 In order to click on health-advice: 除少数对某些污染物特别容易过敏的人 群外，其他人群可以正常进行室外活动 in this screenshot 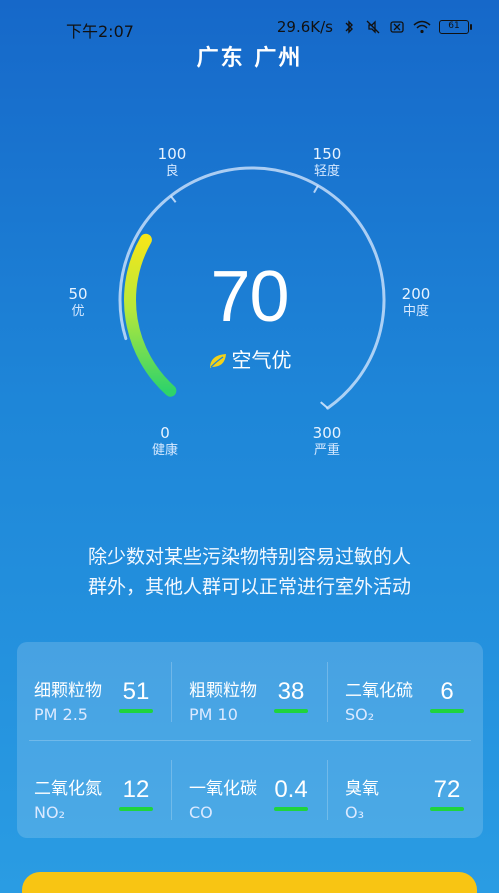, I will do `click(249, 572)`.